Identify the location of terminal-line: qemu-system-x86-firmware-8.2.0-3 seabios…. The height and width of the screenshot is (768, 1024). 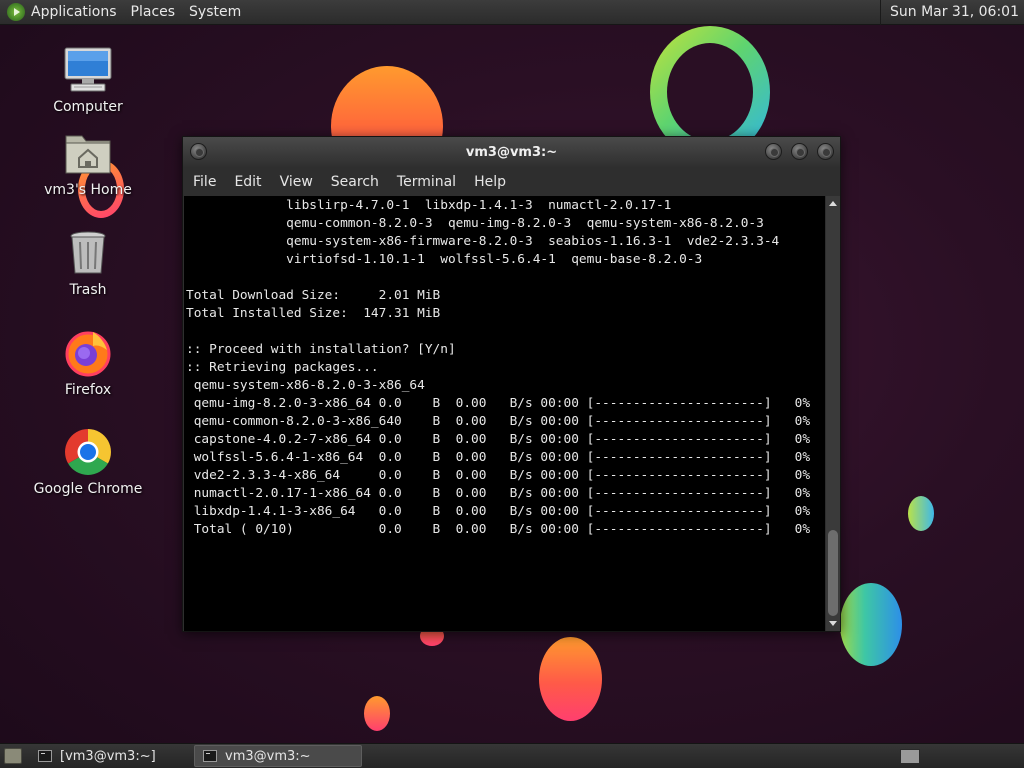
(483, 241).